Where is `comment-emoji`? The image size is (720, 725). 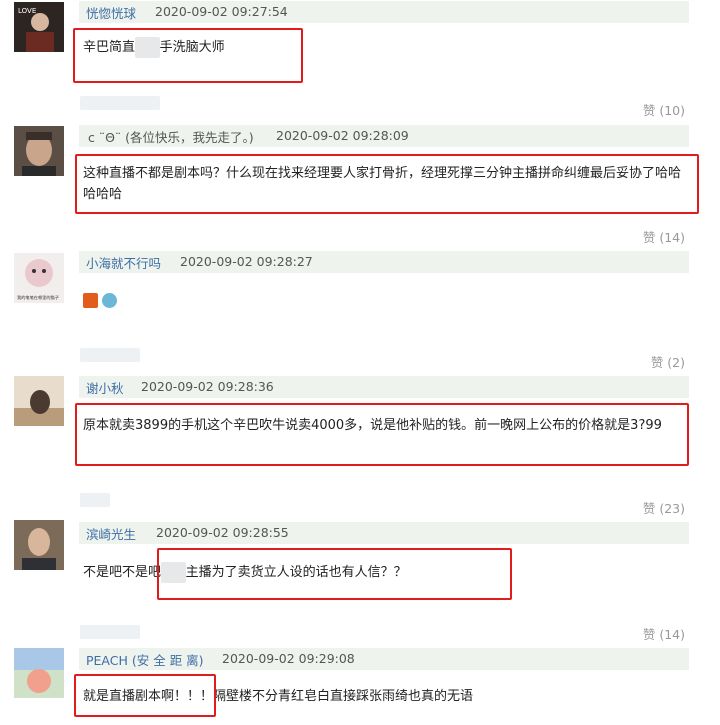 comment-emoji is located at coordinates (102, 300).